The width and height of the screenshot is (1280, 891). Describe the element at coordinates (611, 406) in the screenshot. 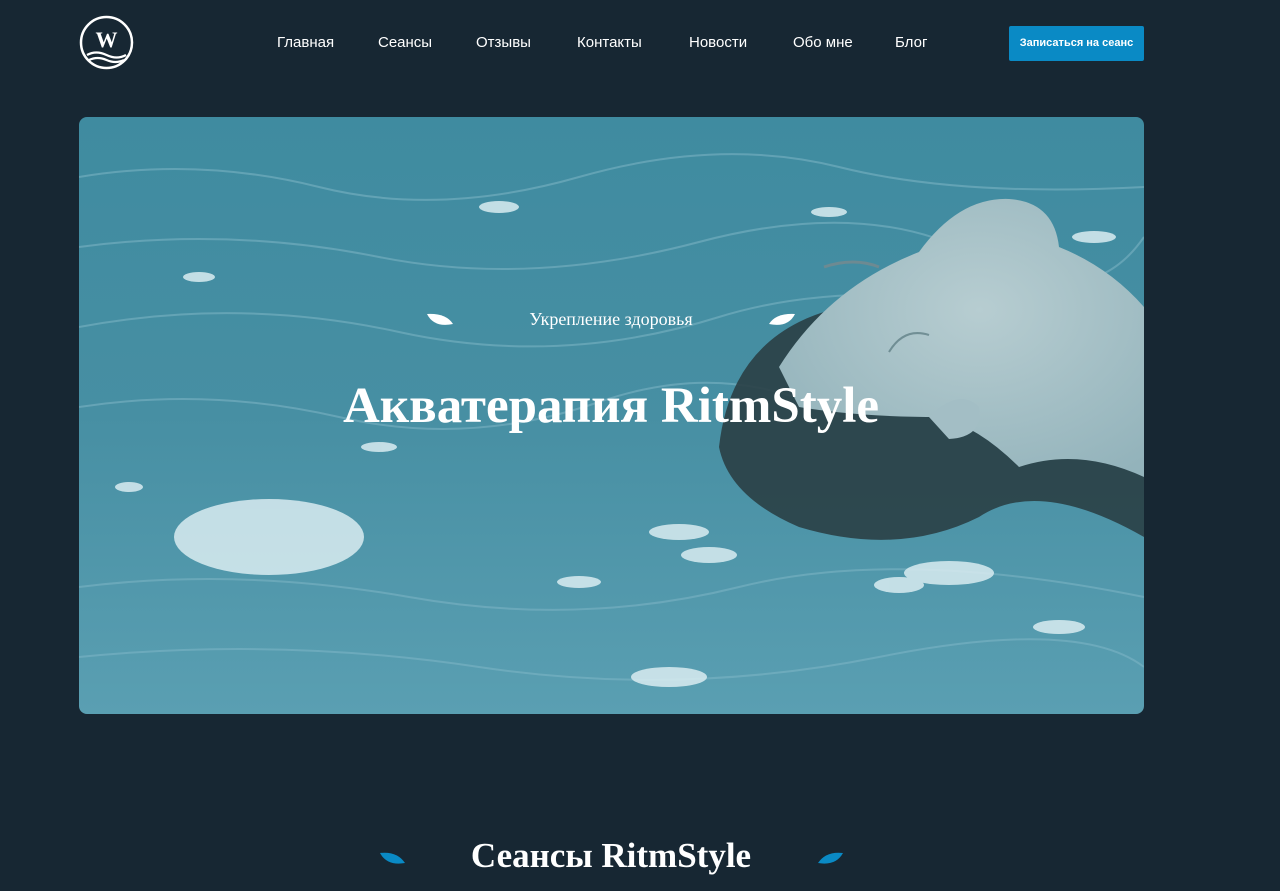

I see `hero-title: Акватерапия RitmStyle` at that location.